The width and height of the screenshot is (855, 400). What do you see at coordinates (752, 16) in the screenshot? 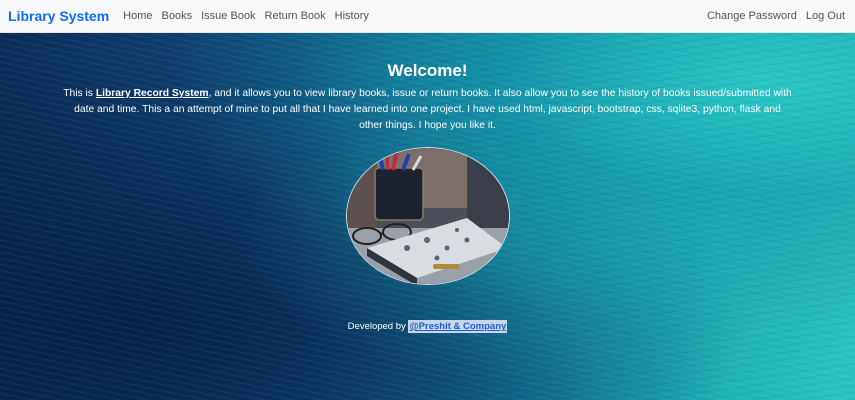
I see `nav-change-password: Change Password` at bounding box center [752, 16].